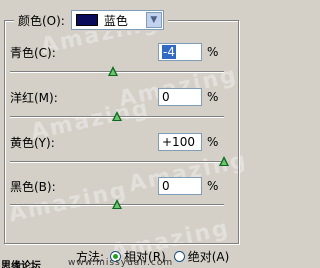  I want to click on radio-absolute, so click(179, 256).